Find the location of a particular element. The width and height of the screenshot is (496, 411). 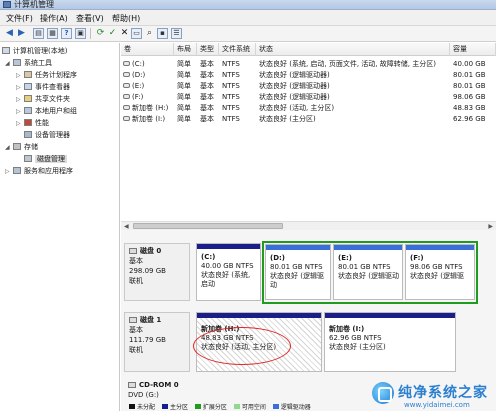

tree-node-shared-folders: ▷ 共享文件夹 is located at coordinates (43, 99).